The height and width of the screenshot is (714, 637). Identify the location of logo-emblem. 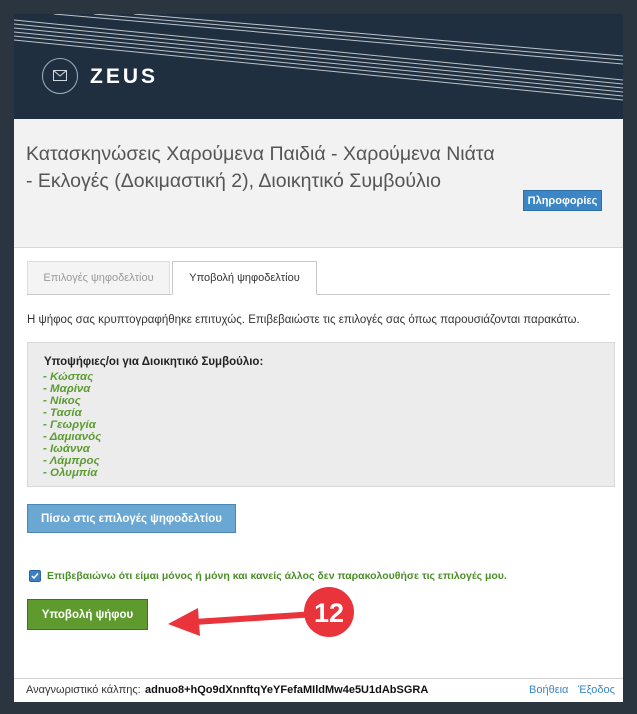
(60, 76).